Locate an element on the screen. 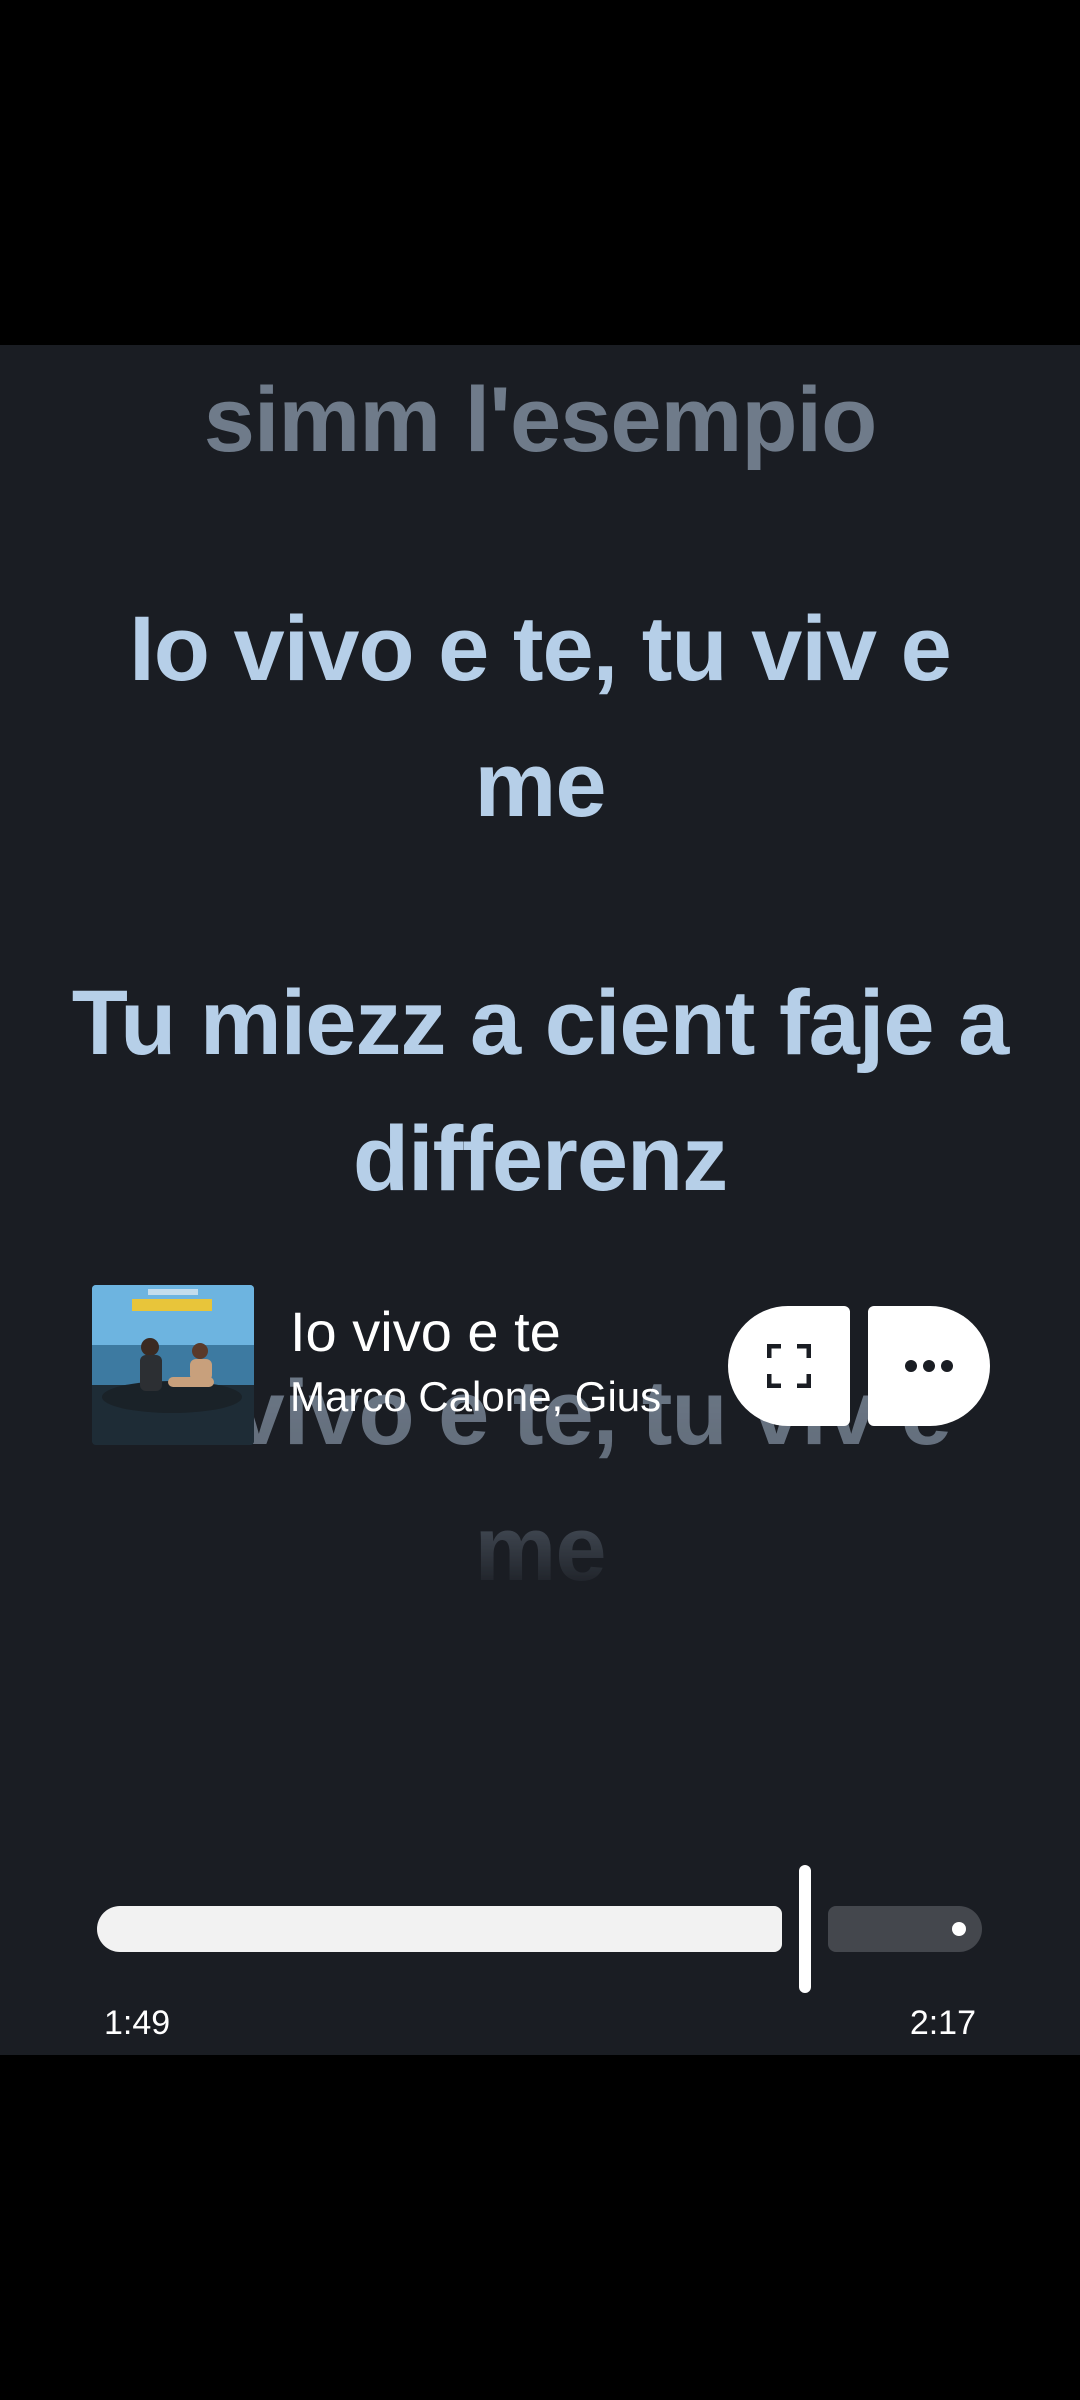  track-title: Io vivo e te is located at coordinates (500, 1332).